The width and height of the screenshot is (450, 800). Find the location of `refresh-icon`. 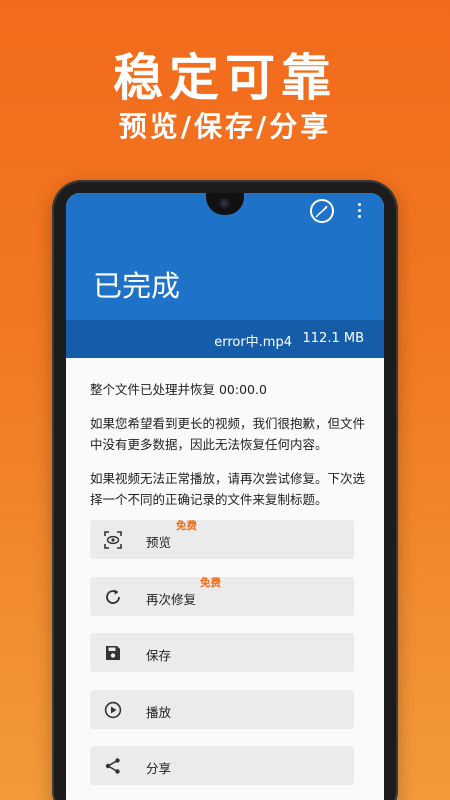

refresh-icon is located at coordinates (113, 596).